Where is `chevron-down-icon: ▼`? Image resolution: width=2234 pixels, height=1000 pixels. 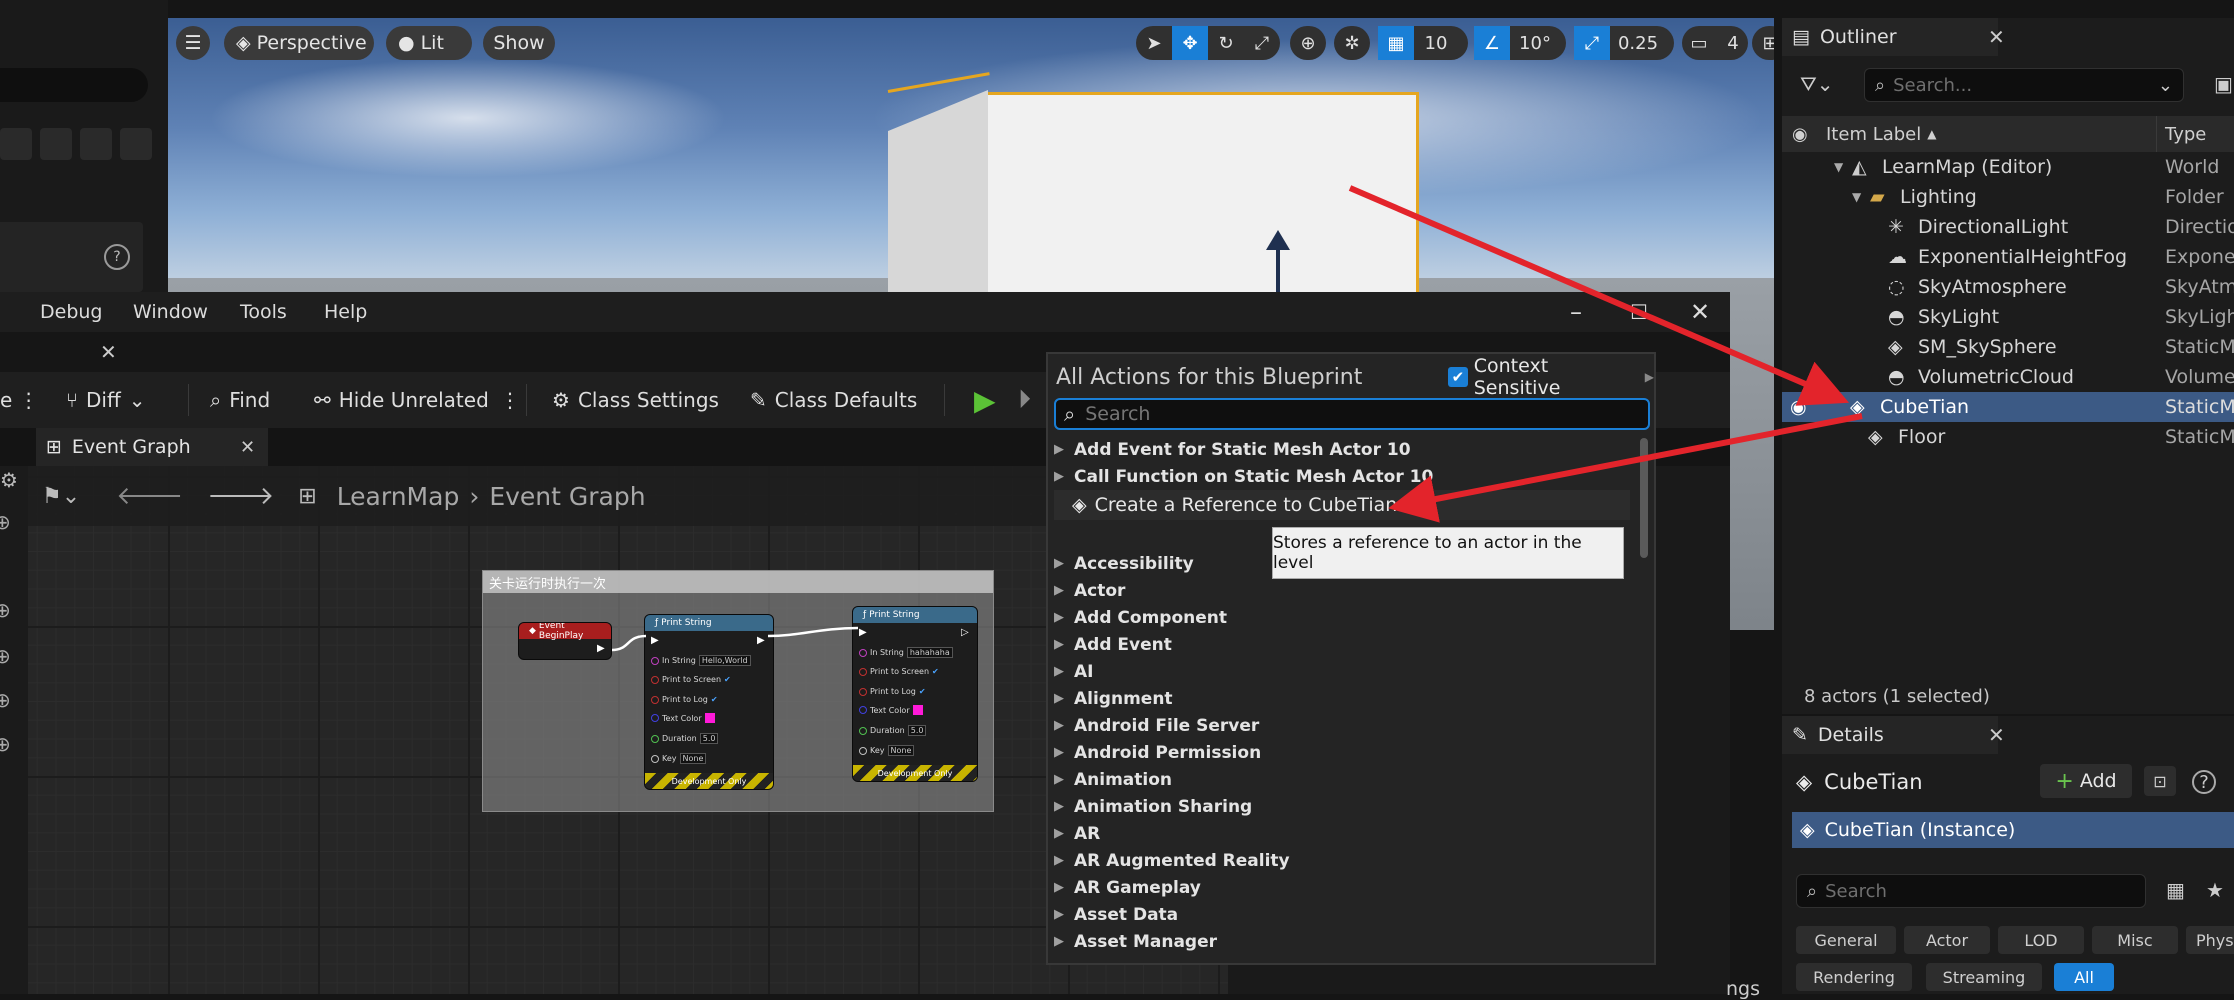 chevron-down-icon: ▼ is located at coordinates (1843, 167).